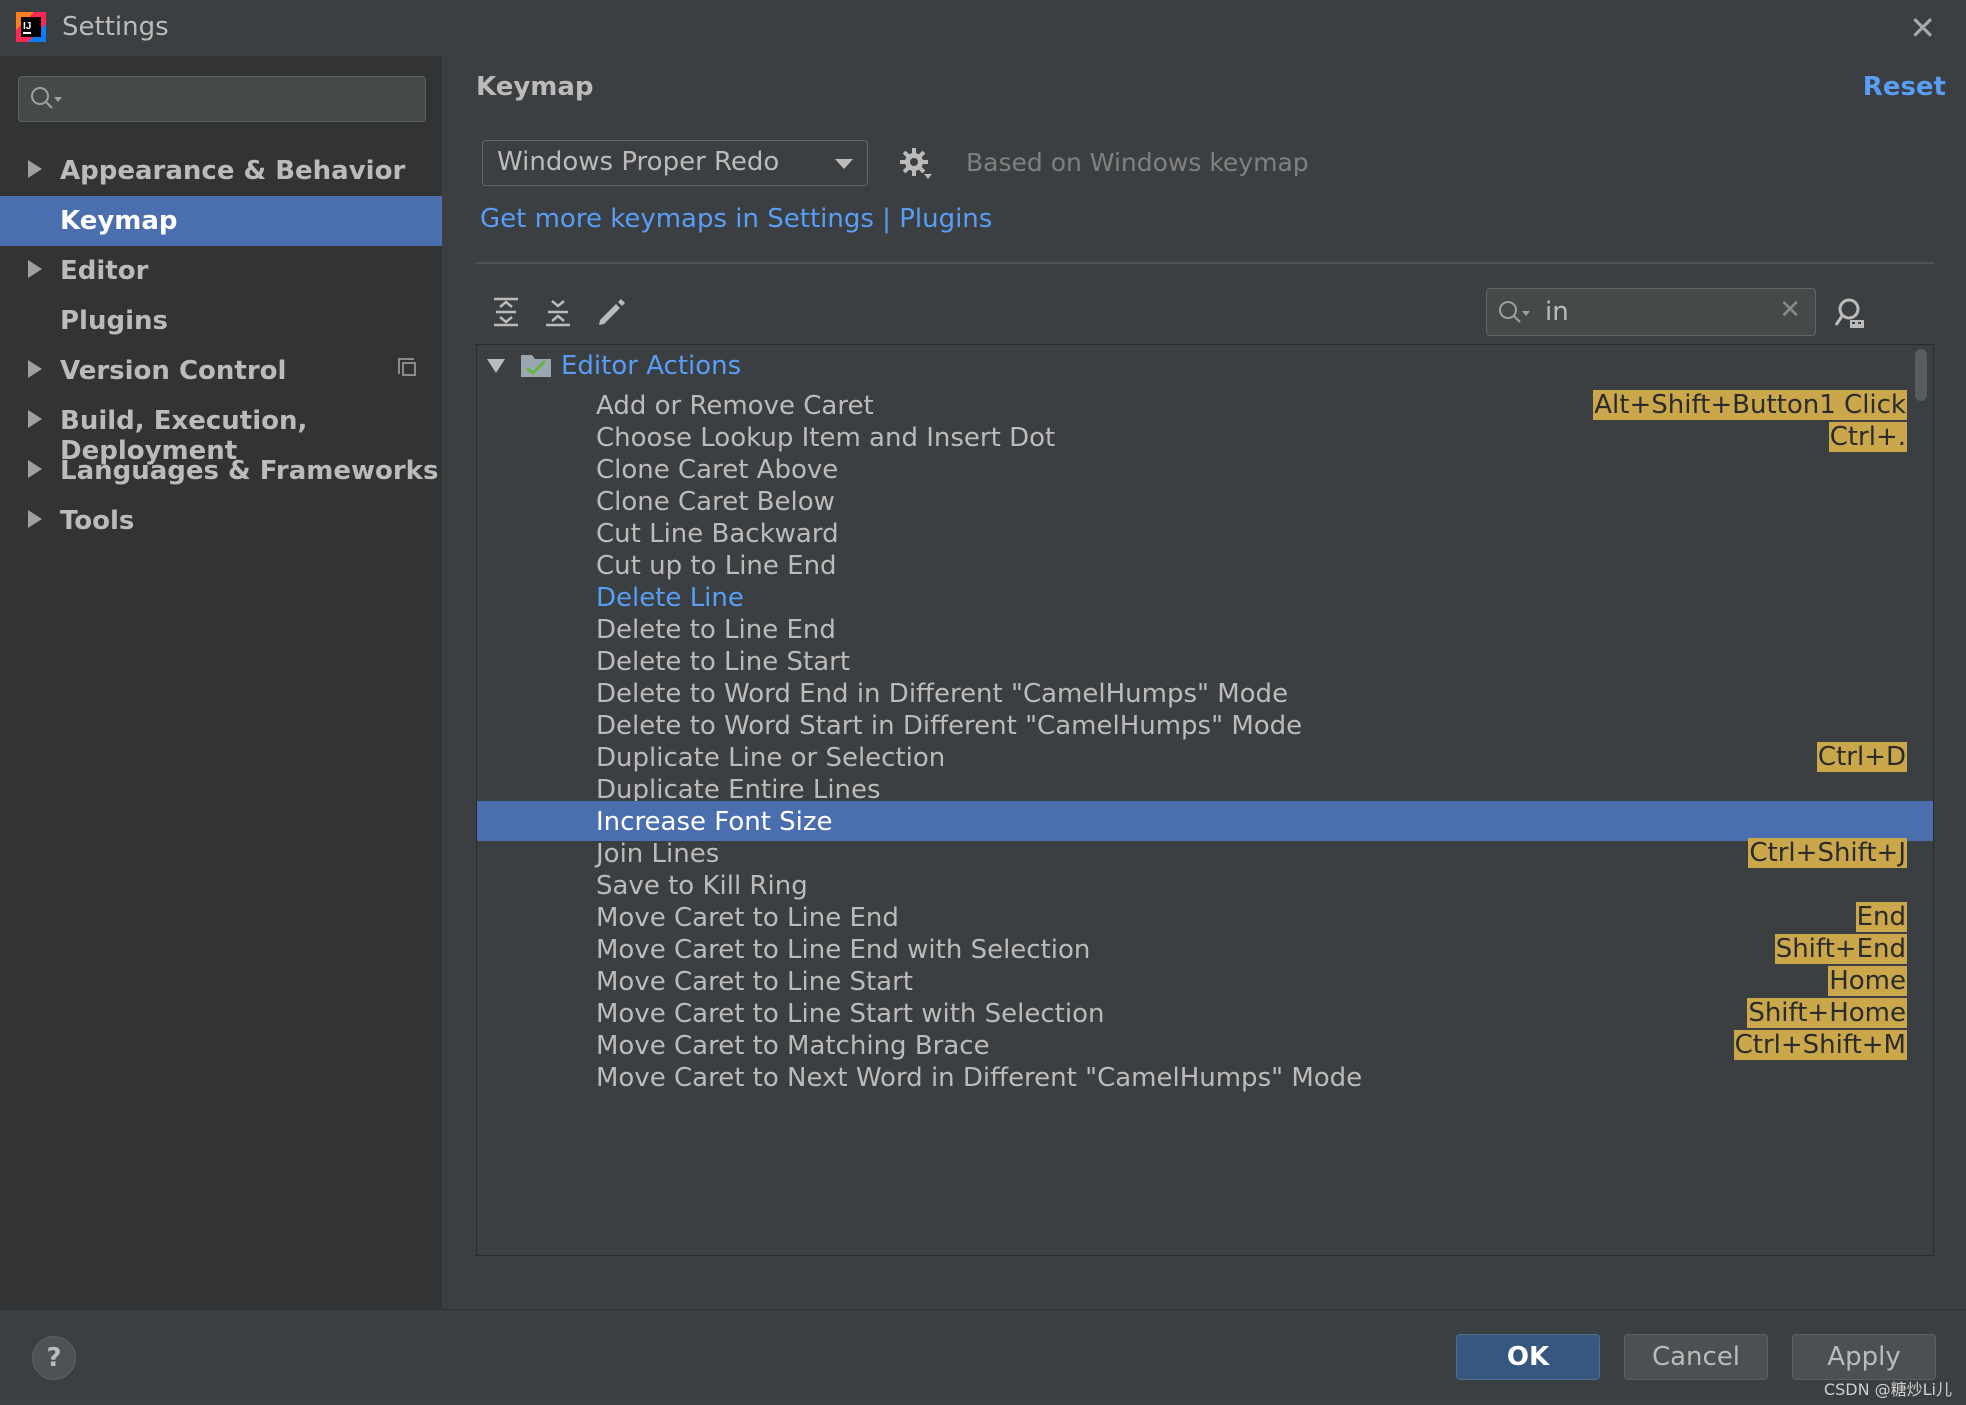 Image resolution: width=1966 pixels, height=1405 pixels. I want to click on help-button: ?, so click(54, 1358).